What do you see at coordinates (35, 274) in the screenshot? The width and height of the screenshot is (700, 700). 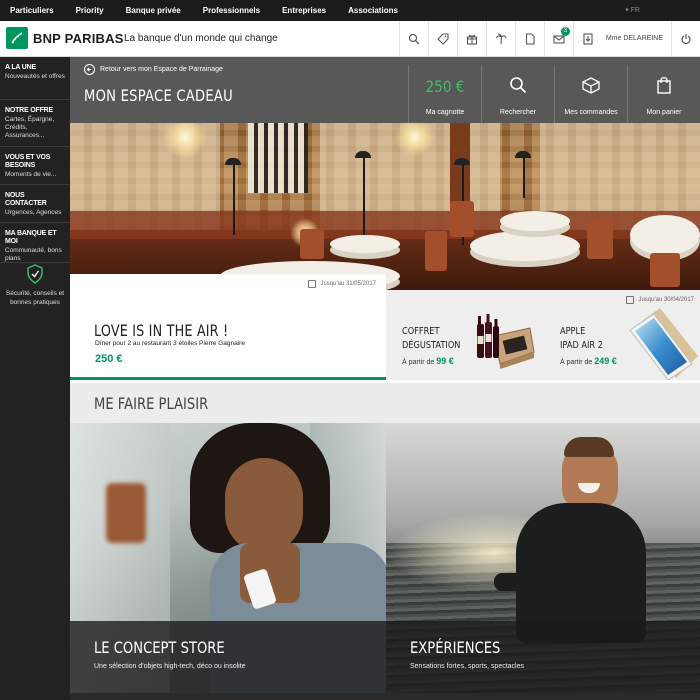 I see `shield-icon` at bounding box center [35, 274].